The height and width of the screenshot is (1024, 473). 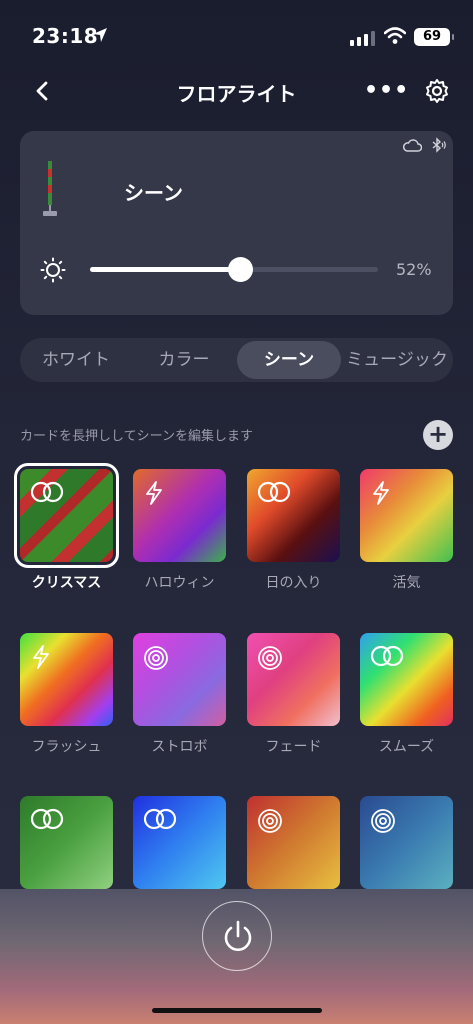 What do you see at coordinates (406, 747) in the screenshot?
I see `scene-card-label: スムーズ` at bounding box center [406, 747].